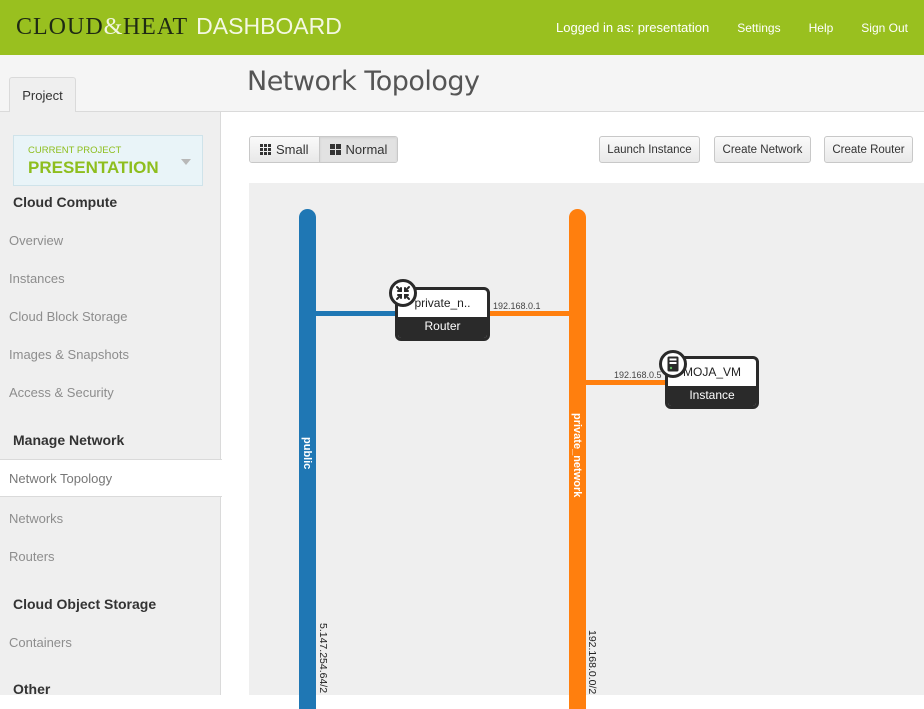 This screenshot has height=709, width=924. Describe the element at coordinates (821, 28) in the screenshot. I see `help-link: Help` at that location.